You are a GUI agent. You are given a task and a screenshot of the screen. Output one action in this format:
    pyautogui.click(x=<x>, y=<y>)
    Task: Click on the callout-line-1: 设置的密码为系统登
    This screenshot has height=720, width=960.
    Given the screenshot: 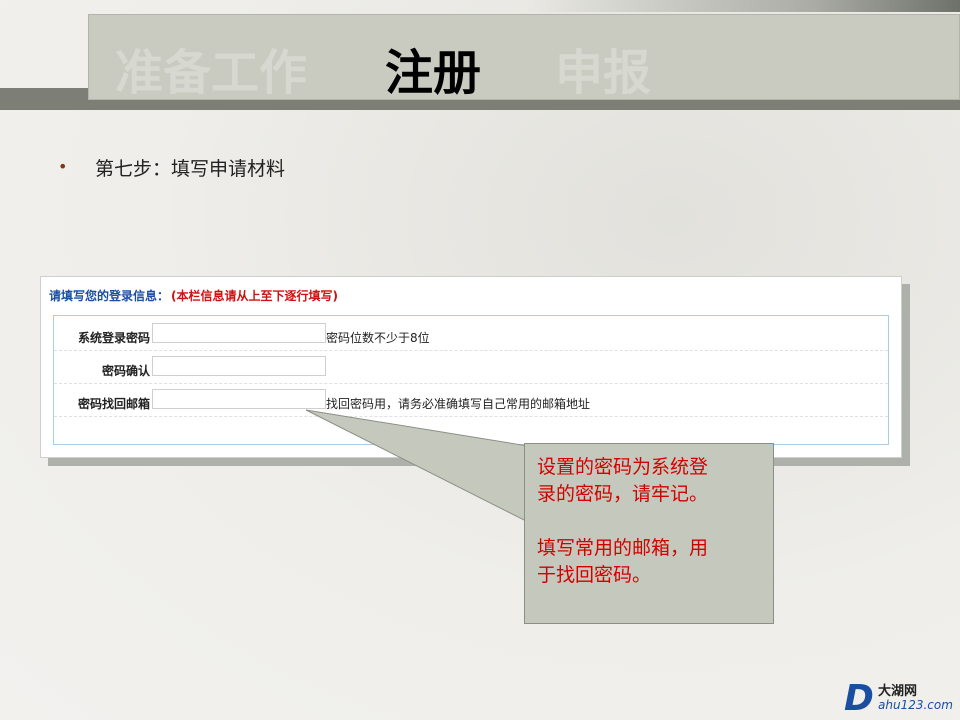 What is the action you would take?
    pyautogui.click(x=623, y=467)
    